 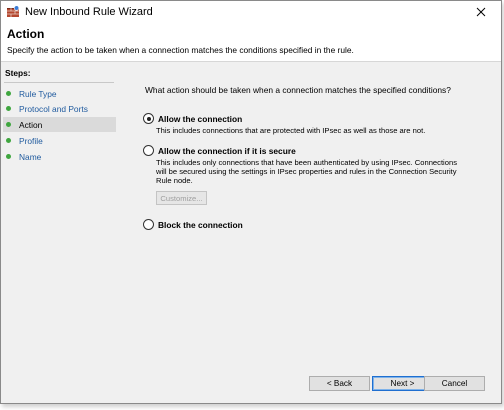 What do you see at coordinates (59, 140) in the screenshot?
I see `step-profile: Profile` at bounding box center [59, 140].